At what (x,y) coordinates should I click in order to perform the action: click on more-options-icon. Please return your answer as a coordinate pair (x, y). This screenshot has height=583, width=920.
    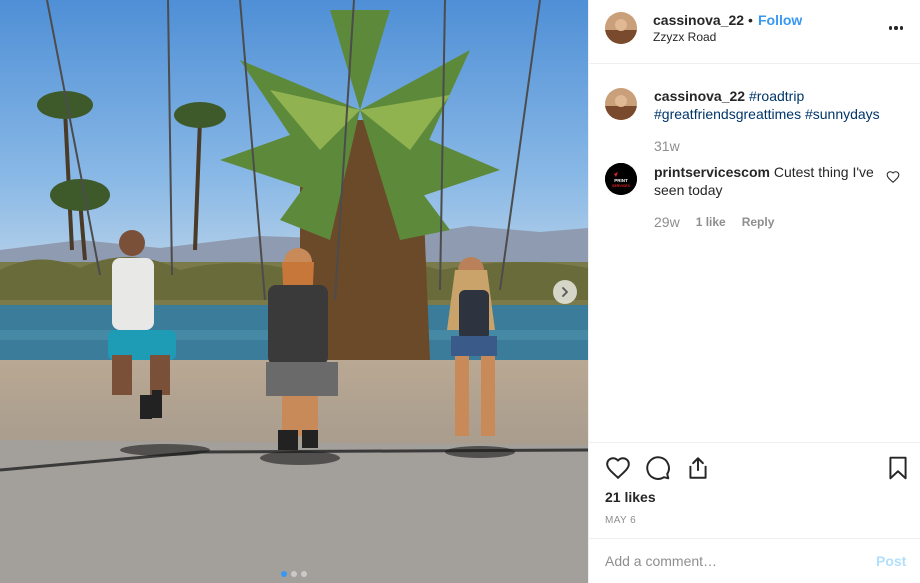
    Looking at the image, I should click on (896, 28).